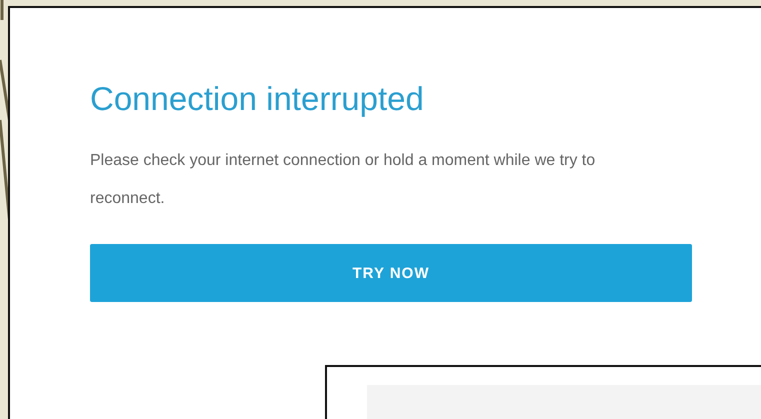 This screenshot has width=761, height=419. Describe the element at coordinates (343, 180) in the screenshot. I see `dialog-message: Please check your internet connection or hold a moment while we try to reconnect.` at that location.